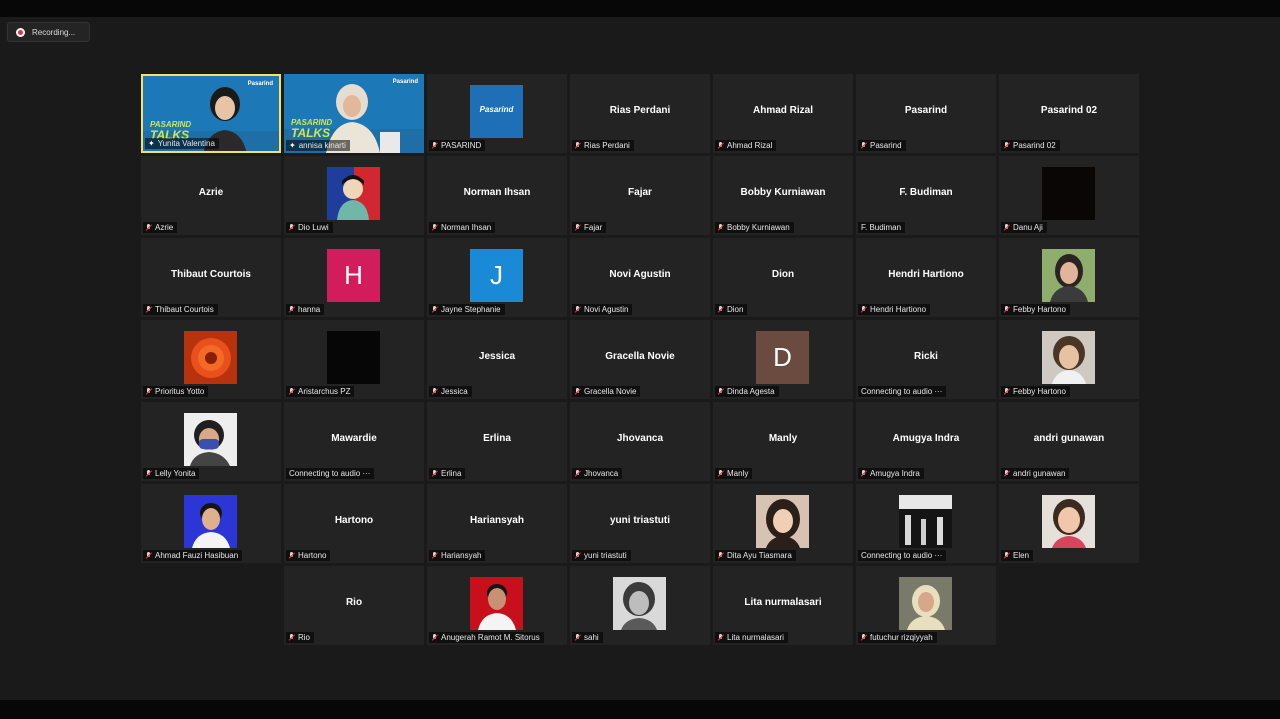 Image resolution: width=1280 pixels, height=719 pixels. Describe the element at coordinates (589, 227) in the screenshot. I see `nameplate: Fajar` at that location.